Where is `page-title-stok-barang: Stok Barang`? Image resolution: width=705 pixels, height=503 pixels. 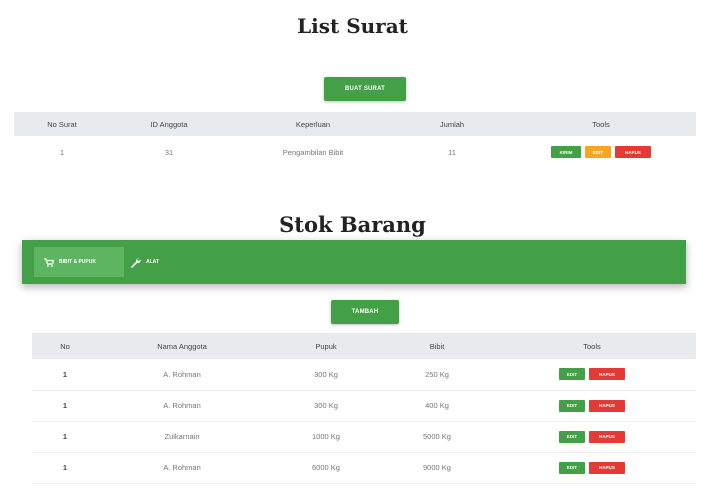
page-title-stok-barang: Stok Barang is located at coordinates (352, 224).